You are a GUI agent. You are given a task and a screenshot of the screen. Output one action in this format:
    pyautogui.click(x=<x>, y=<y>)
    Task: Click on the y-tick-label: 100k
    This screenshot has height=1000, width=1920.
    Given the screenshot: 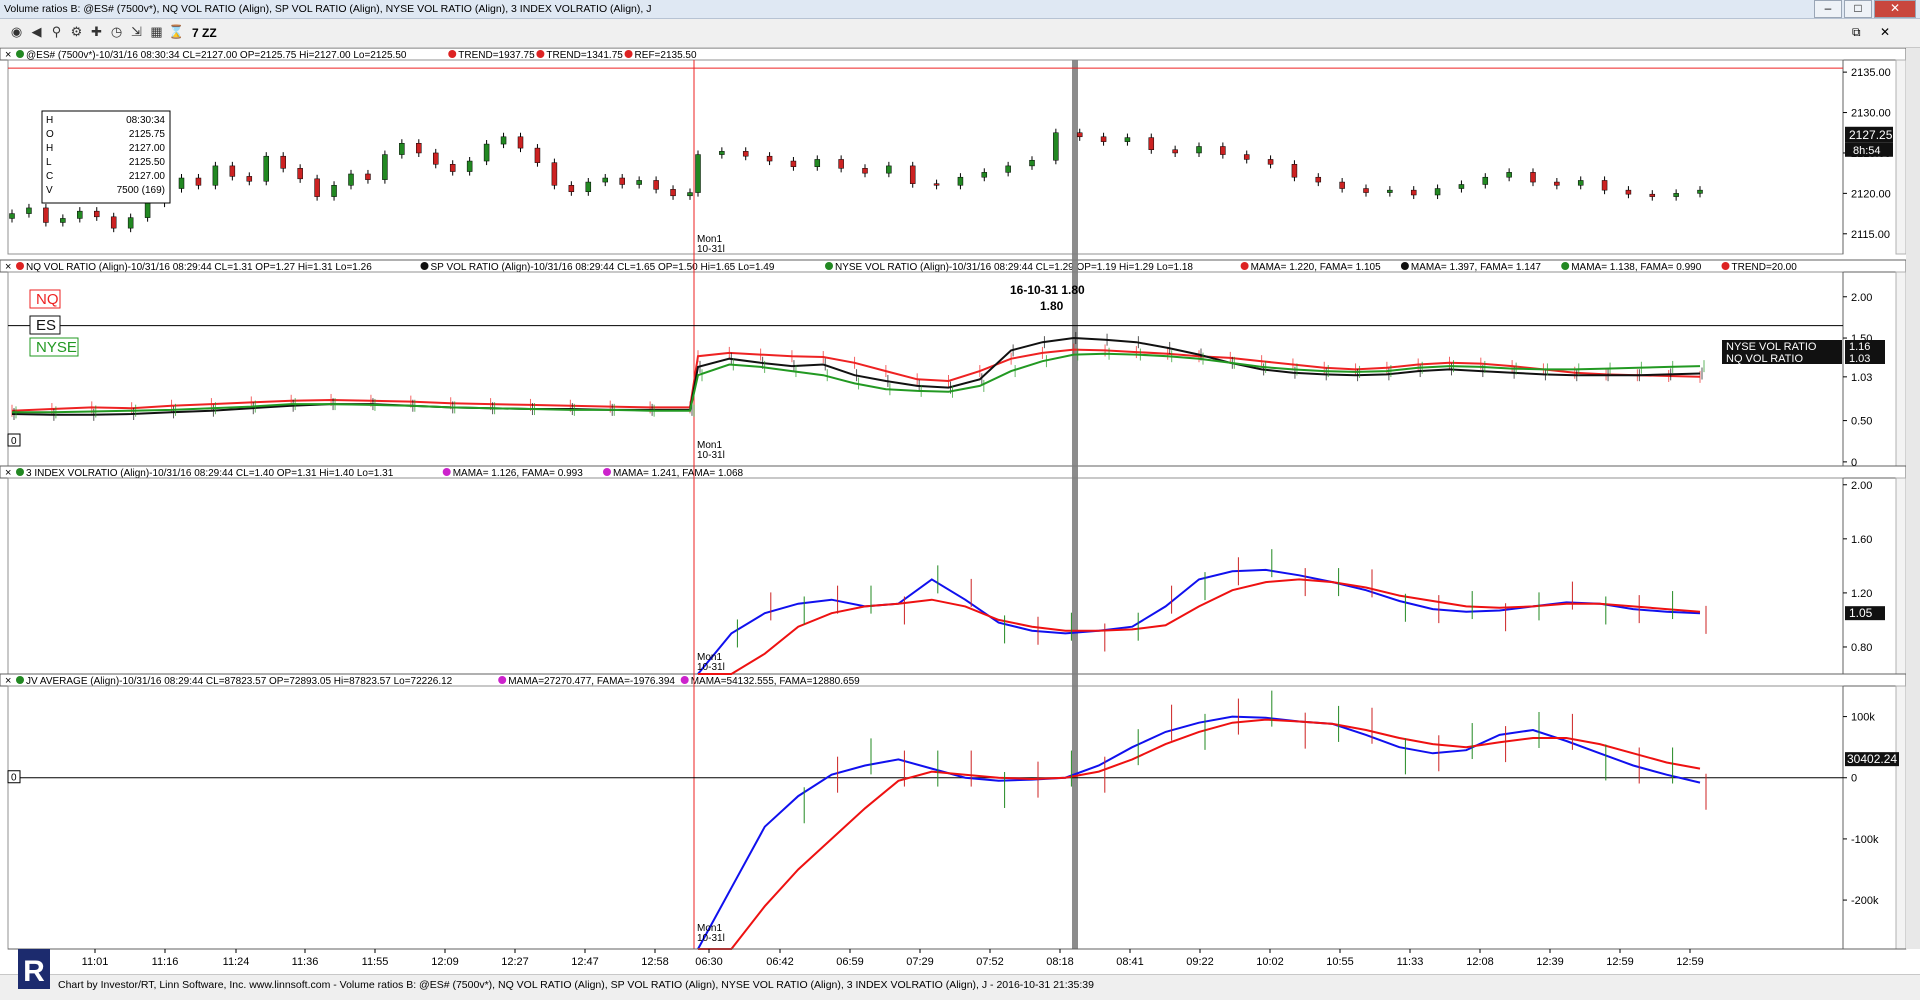 What is the action you would take?
    pyautogui.click(x=1863, y=718)
    